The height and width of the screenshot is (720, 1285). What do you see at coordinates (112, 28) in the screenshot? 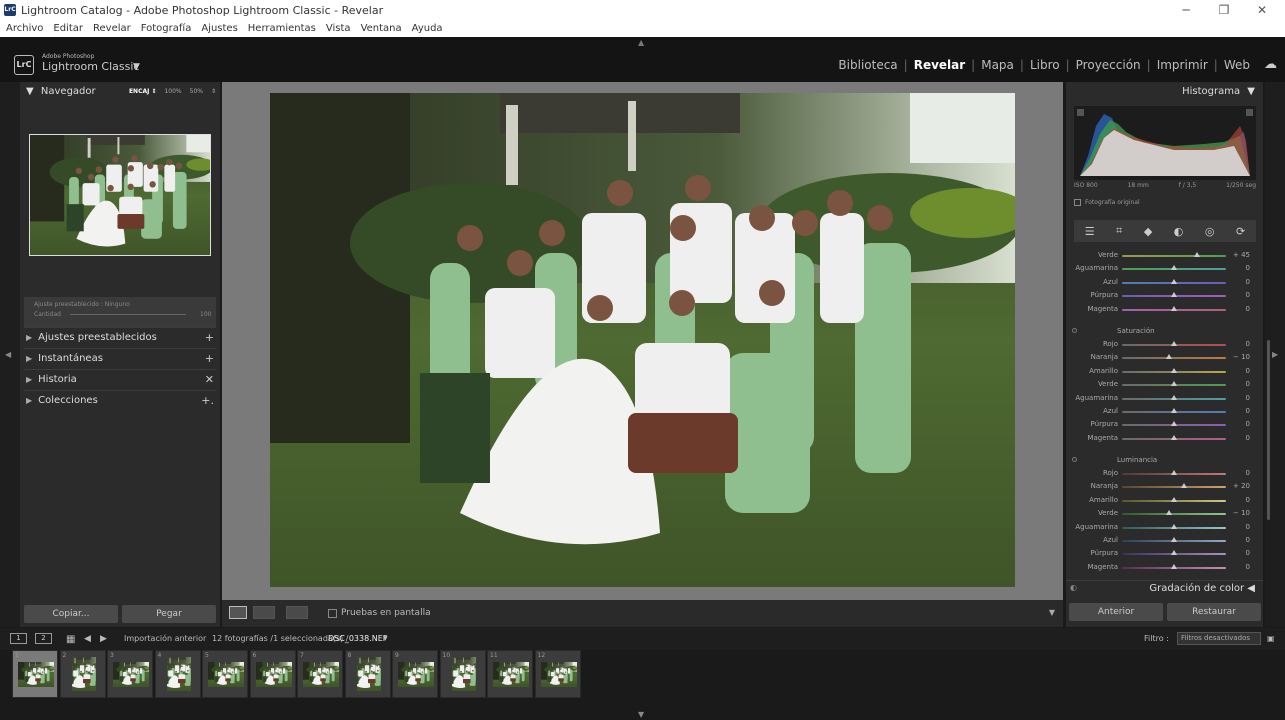
I see `menu-revelar: Revelar` at bounding box center [112, 28].